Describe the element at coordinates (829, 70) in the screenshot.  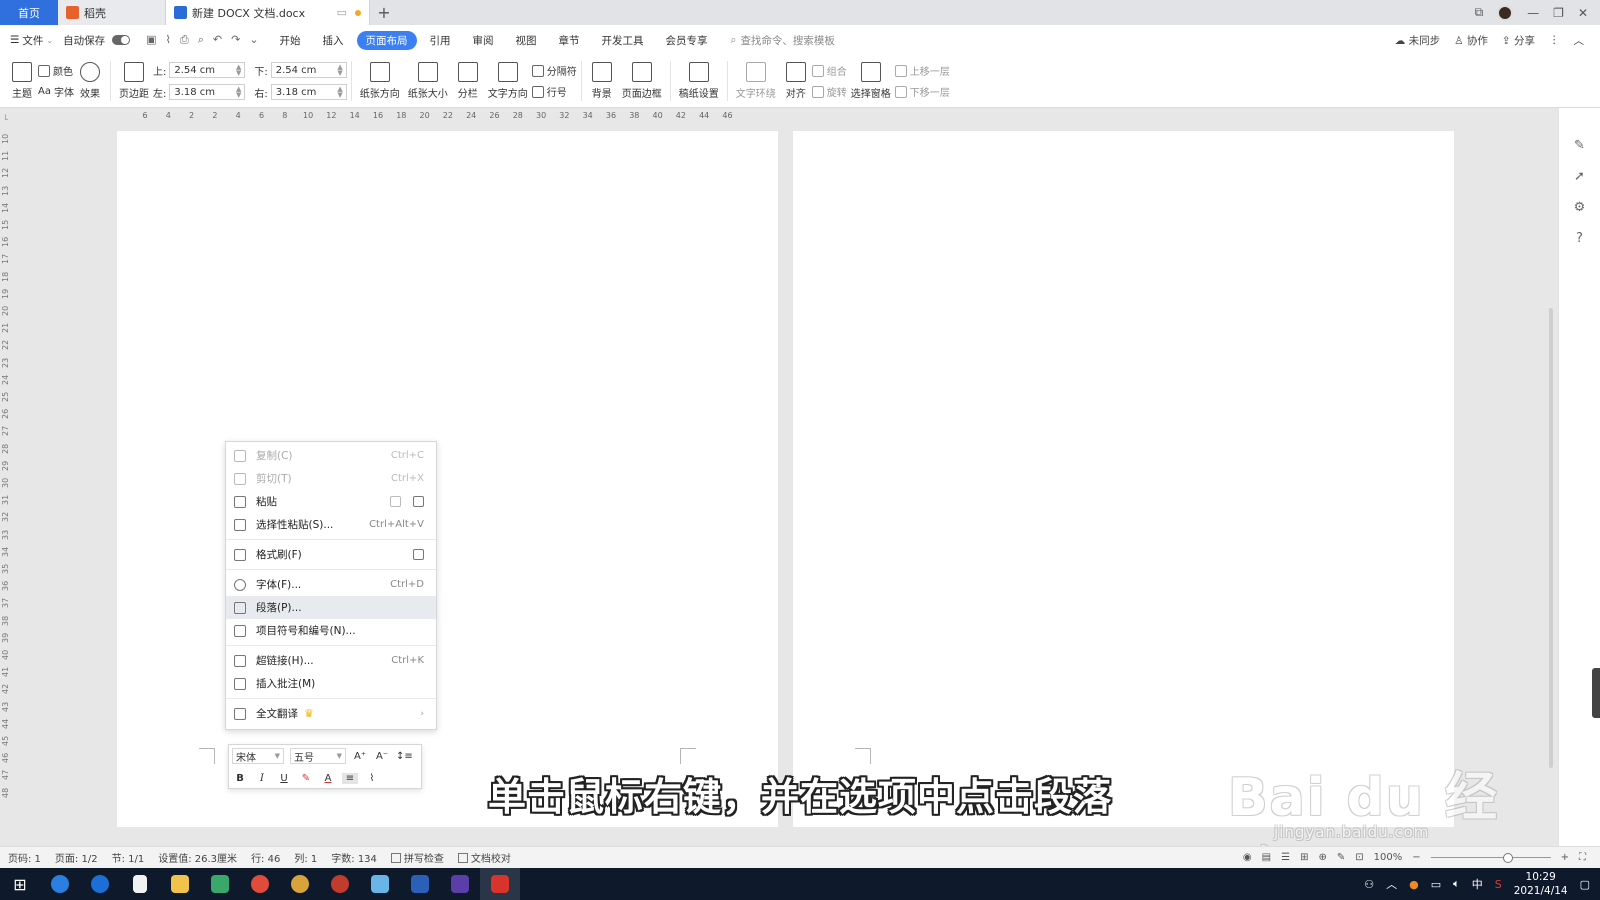
I see `group-button: 组合` at that location.